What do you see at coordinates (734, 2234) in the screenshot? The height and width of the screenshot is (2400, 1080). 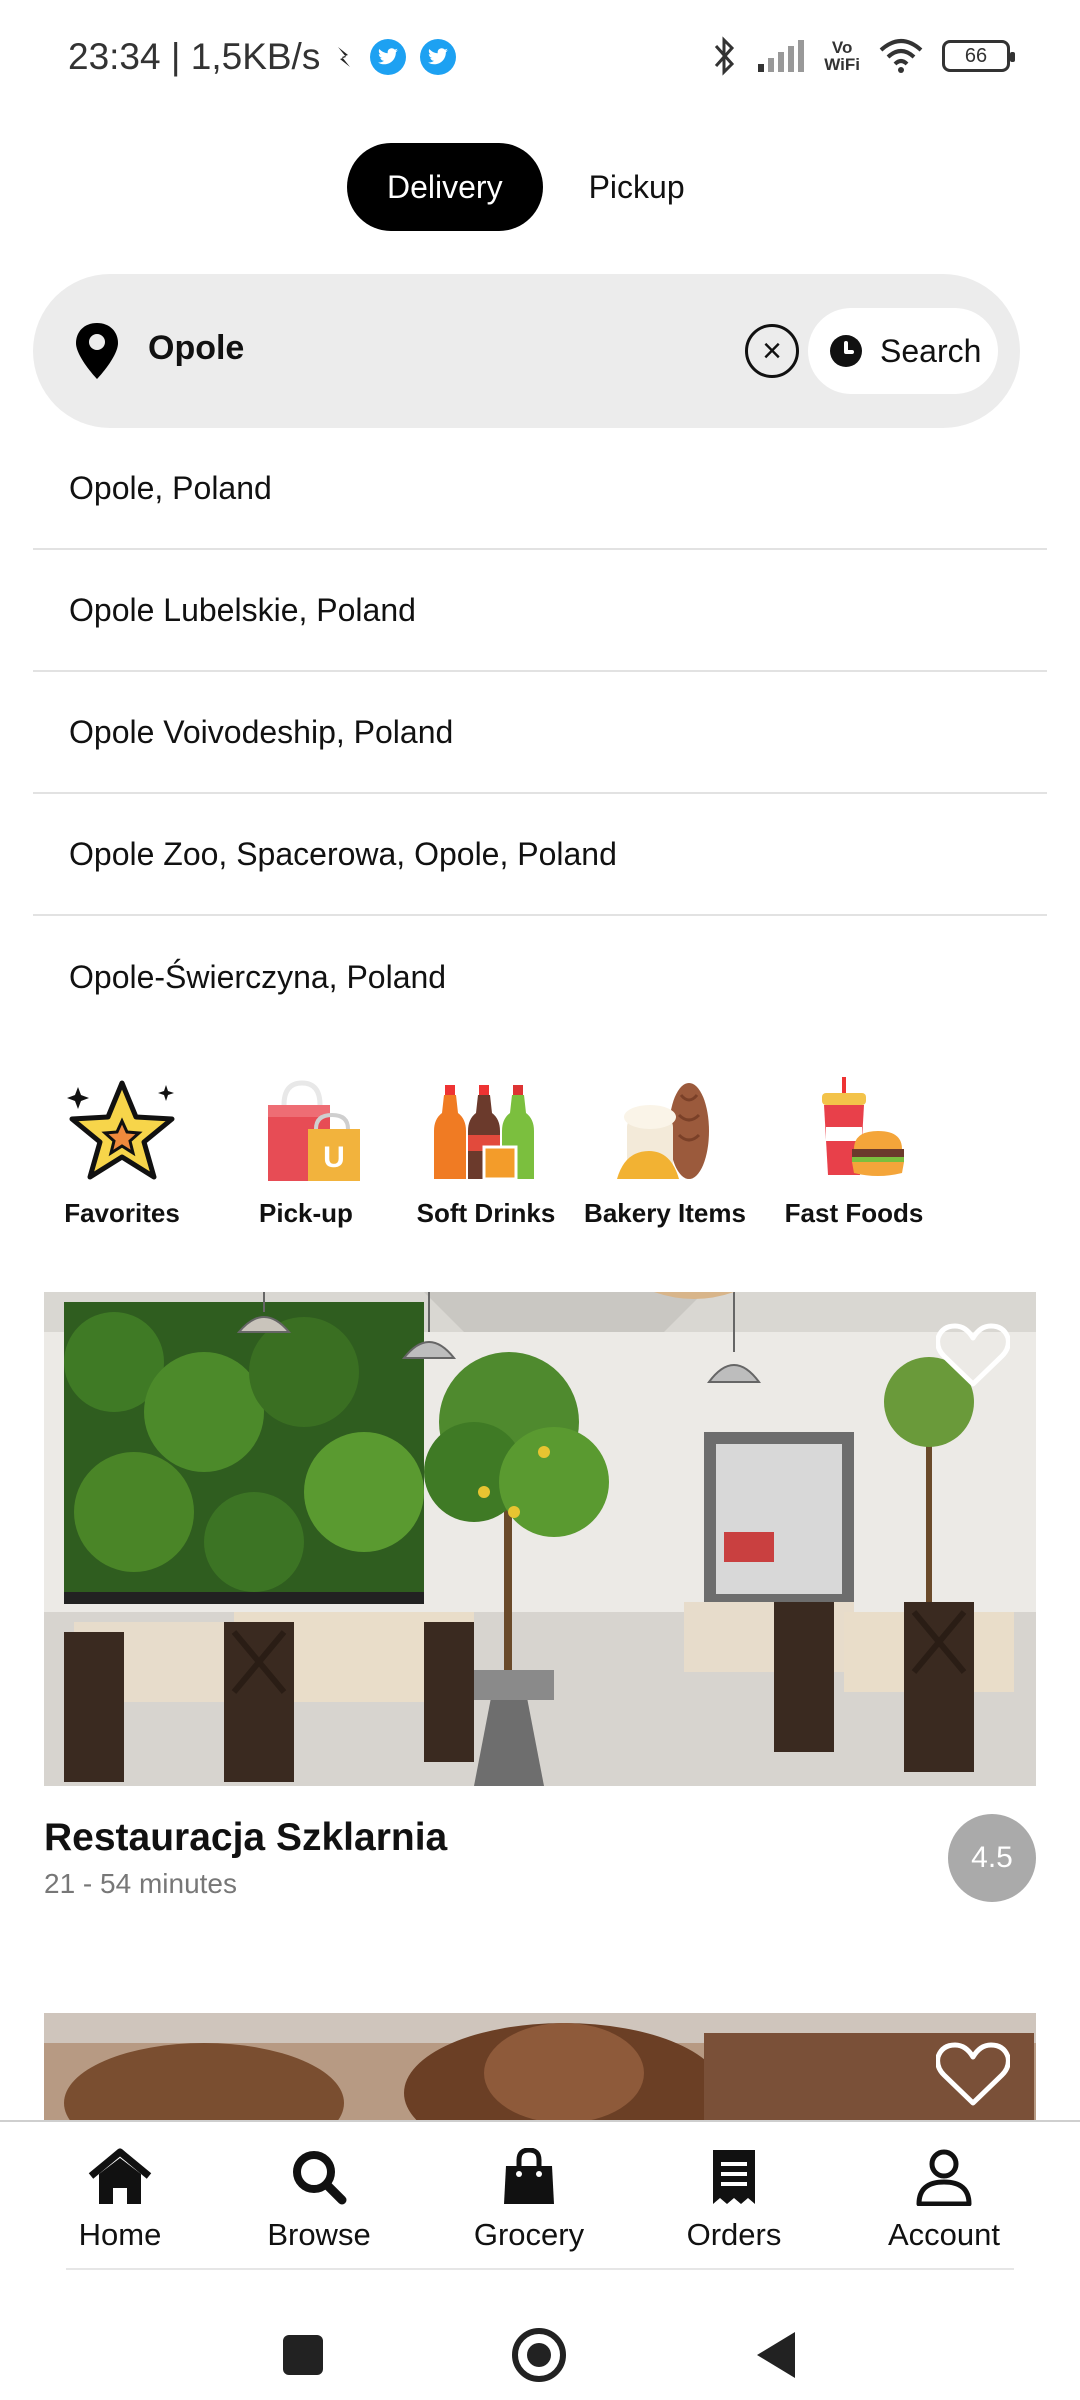 I see `nav-label: Orders` at bounding box center [734, 2234].